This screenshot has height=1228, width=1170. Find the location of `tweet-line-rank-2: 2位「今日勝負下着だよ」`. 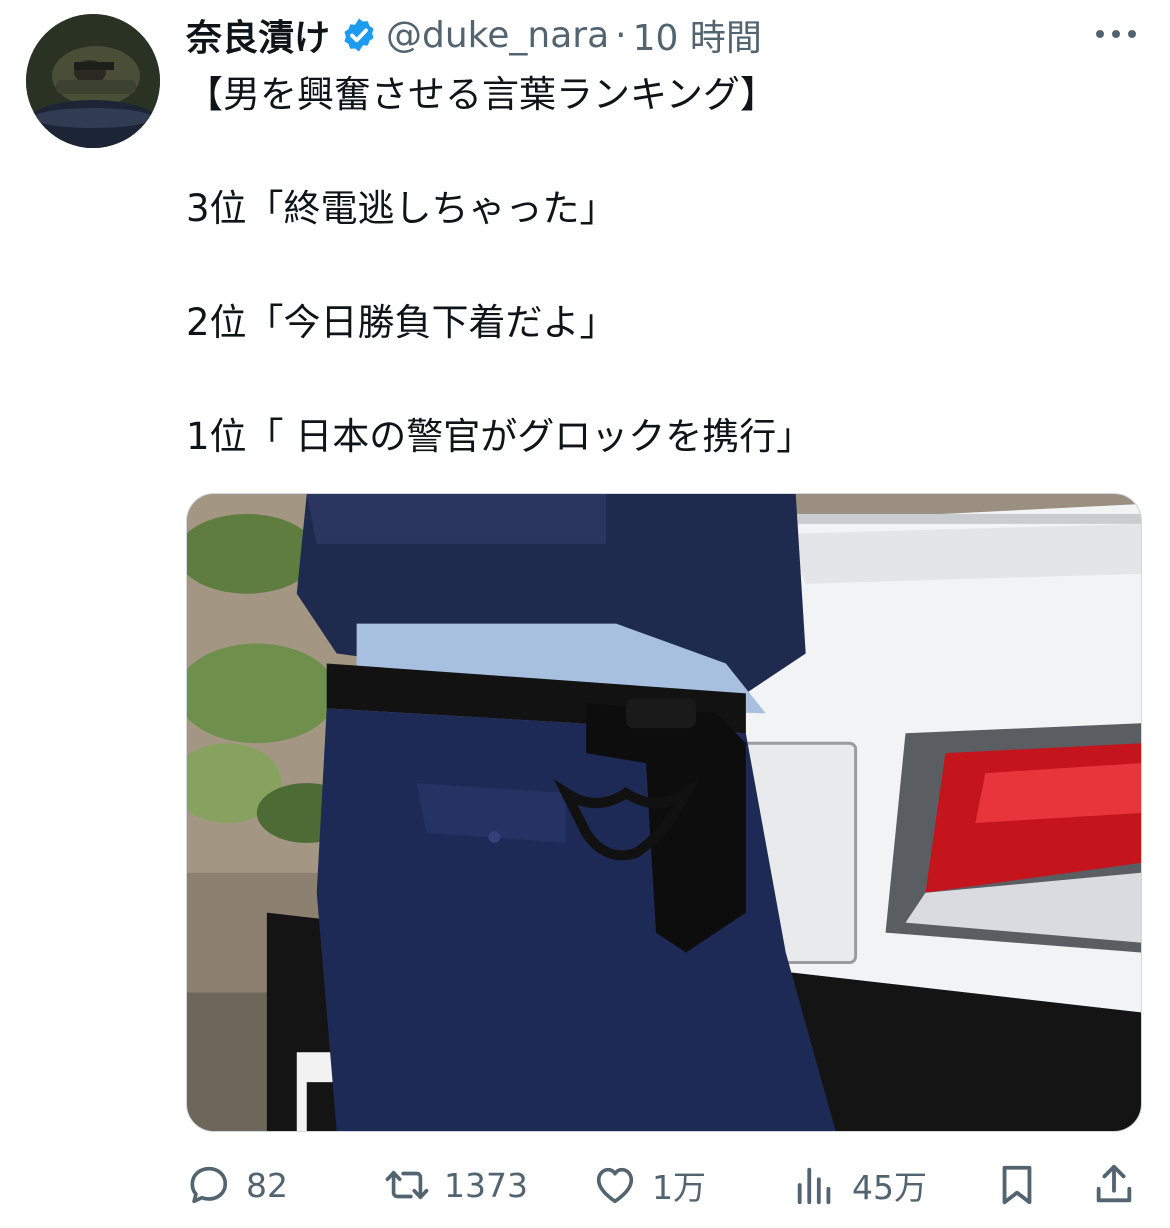

tweet-line-rank-2: 2位「今日勝負下着だよ」 is located at coordinates (401, 322).